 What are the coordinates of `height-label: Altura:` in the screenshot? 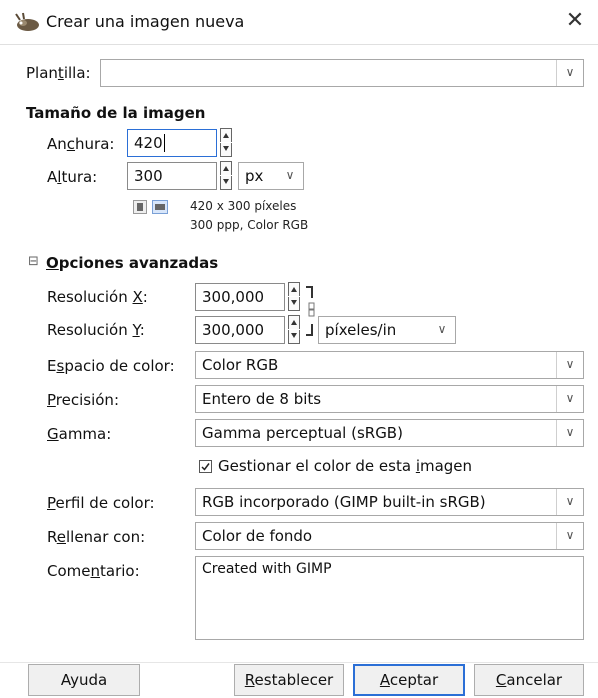 It's located at (72, 177).